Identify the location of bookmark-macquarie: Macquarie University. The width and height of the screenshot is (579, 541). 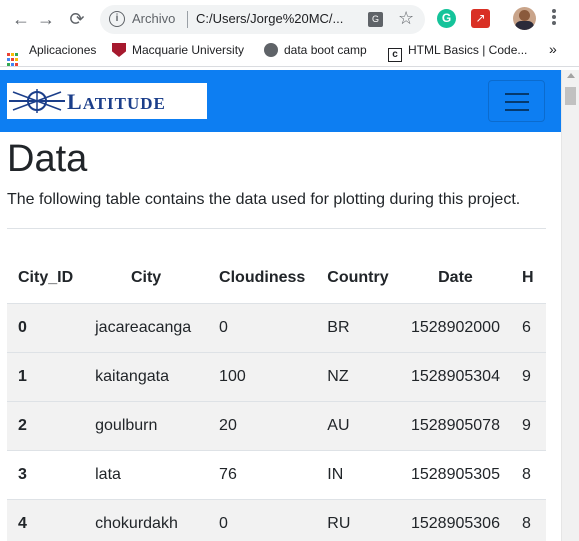
(178, 50).